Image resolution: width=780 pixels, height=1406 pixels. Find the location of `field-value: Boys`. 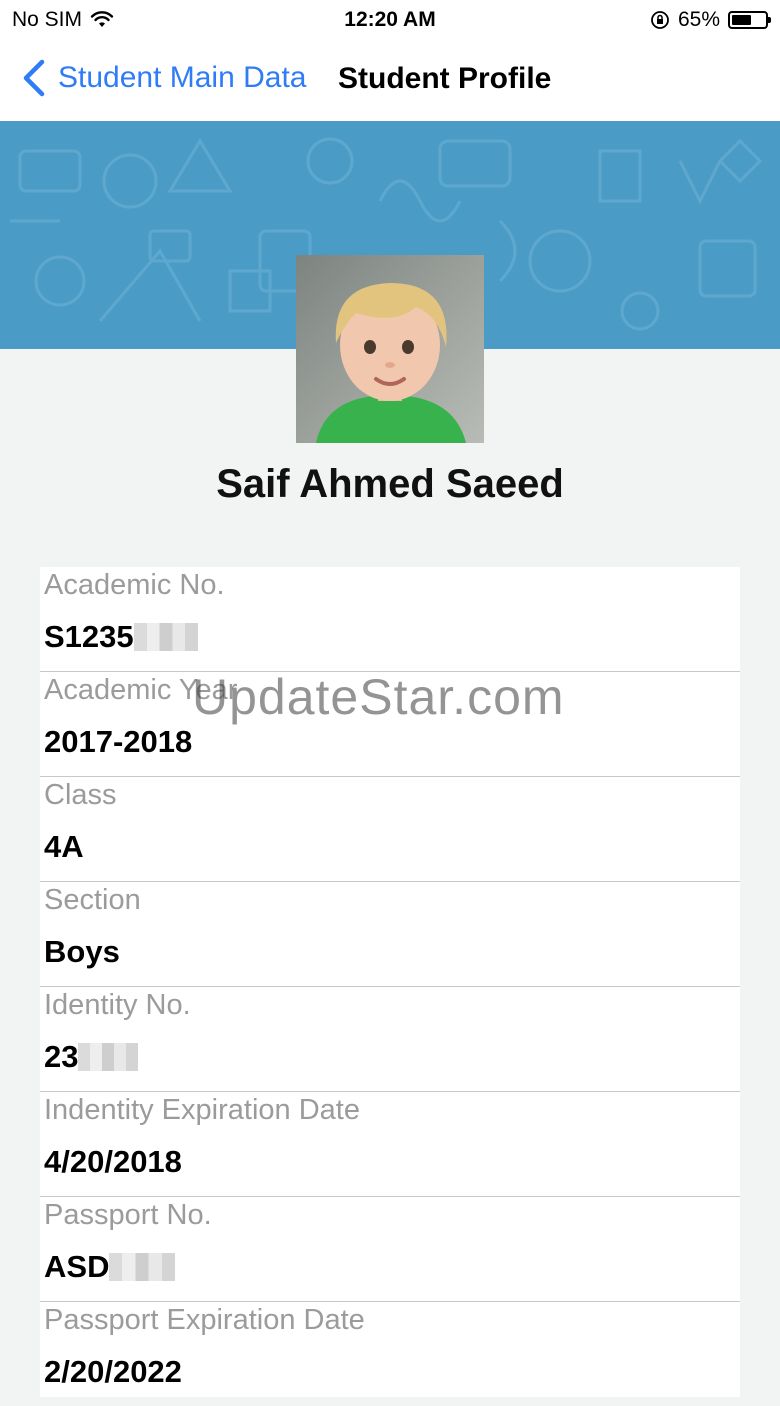

field-value: Boys is located at coordinates (82, 951).